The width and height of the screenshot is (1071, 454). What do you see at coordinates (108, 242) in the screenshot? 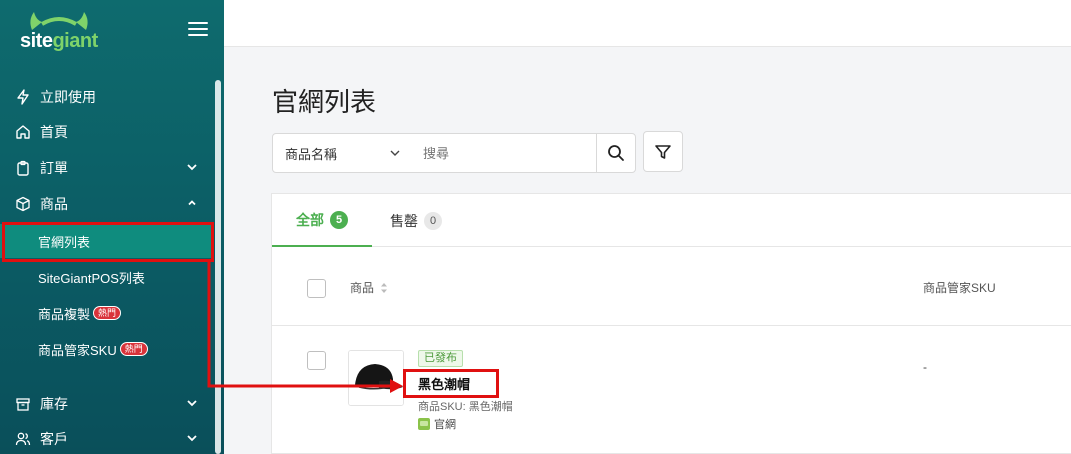
I see `highlight-box-menu` at bounding box center [108, 242].